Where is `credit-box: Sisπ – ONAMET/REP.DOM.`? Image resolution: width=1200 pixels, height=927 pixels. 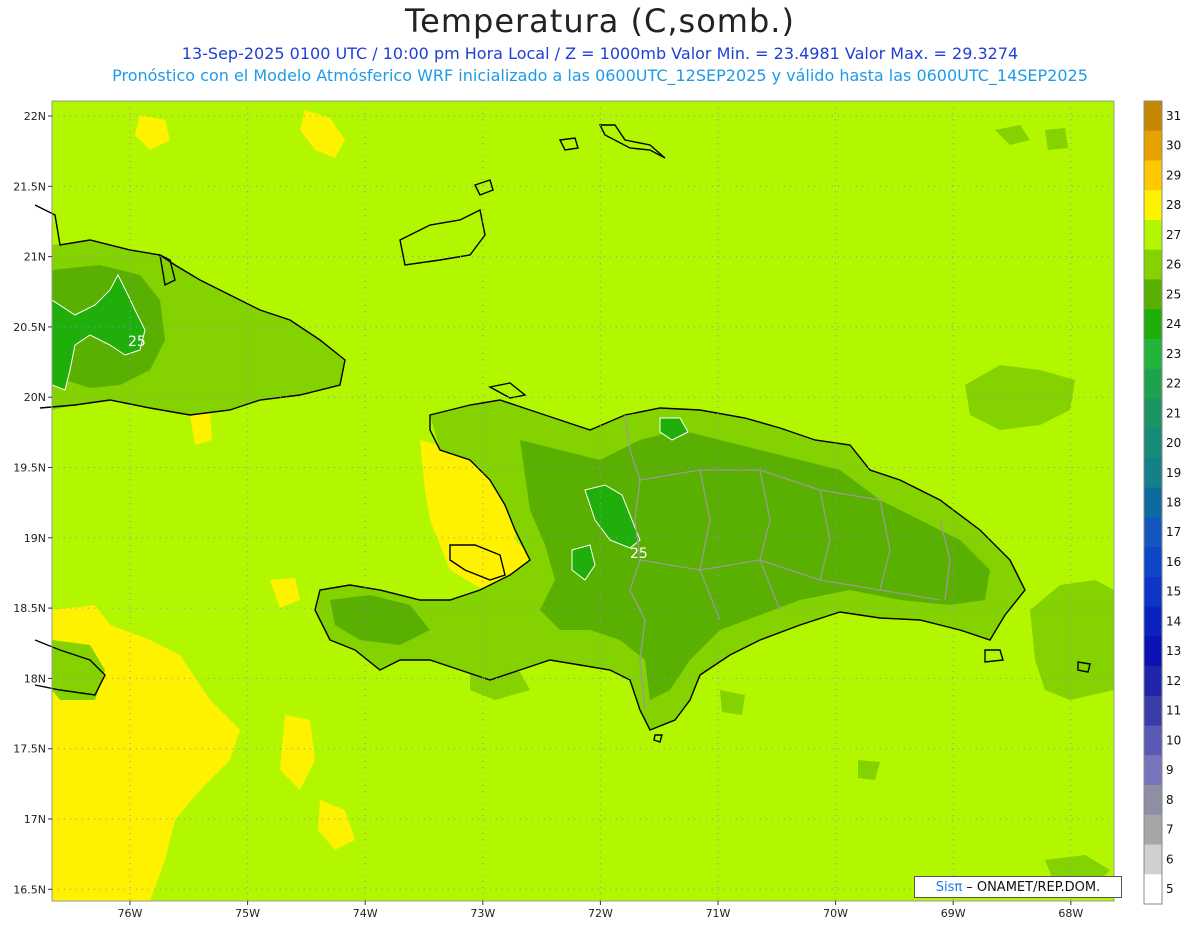
credit-box: Sisπ – ONAMET/REP.DOM. is located at coordinates (1018, 887).